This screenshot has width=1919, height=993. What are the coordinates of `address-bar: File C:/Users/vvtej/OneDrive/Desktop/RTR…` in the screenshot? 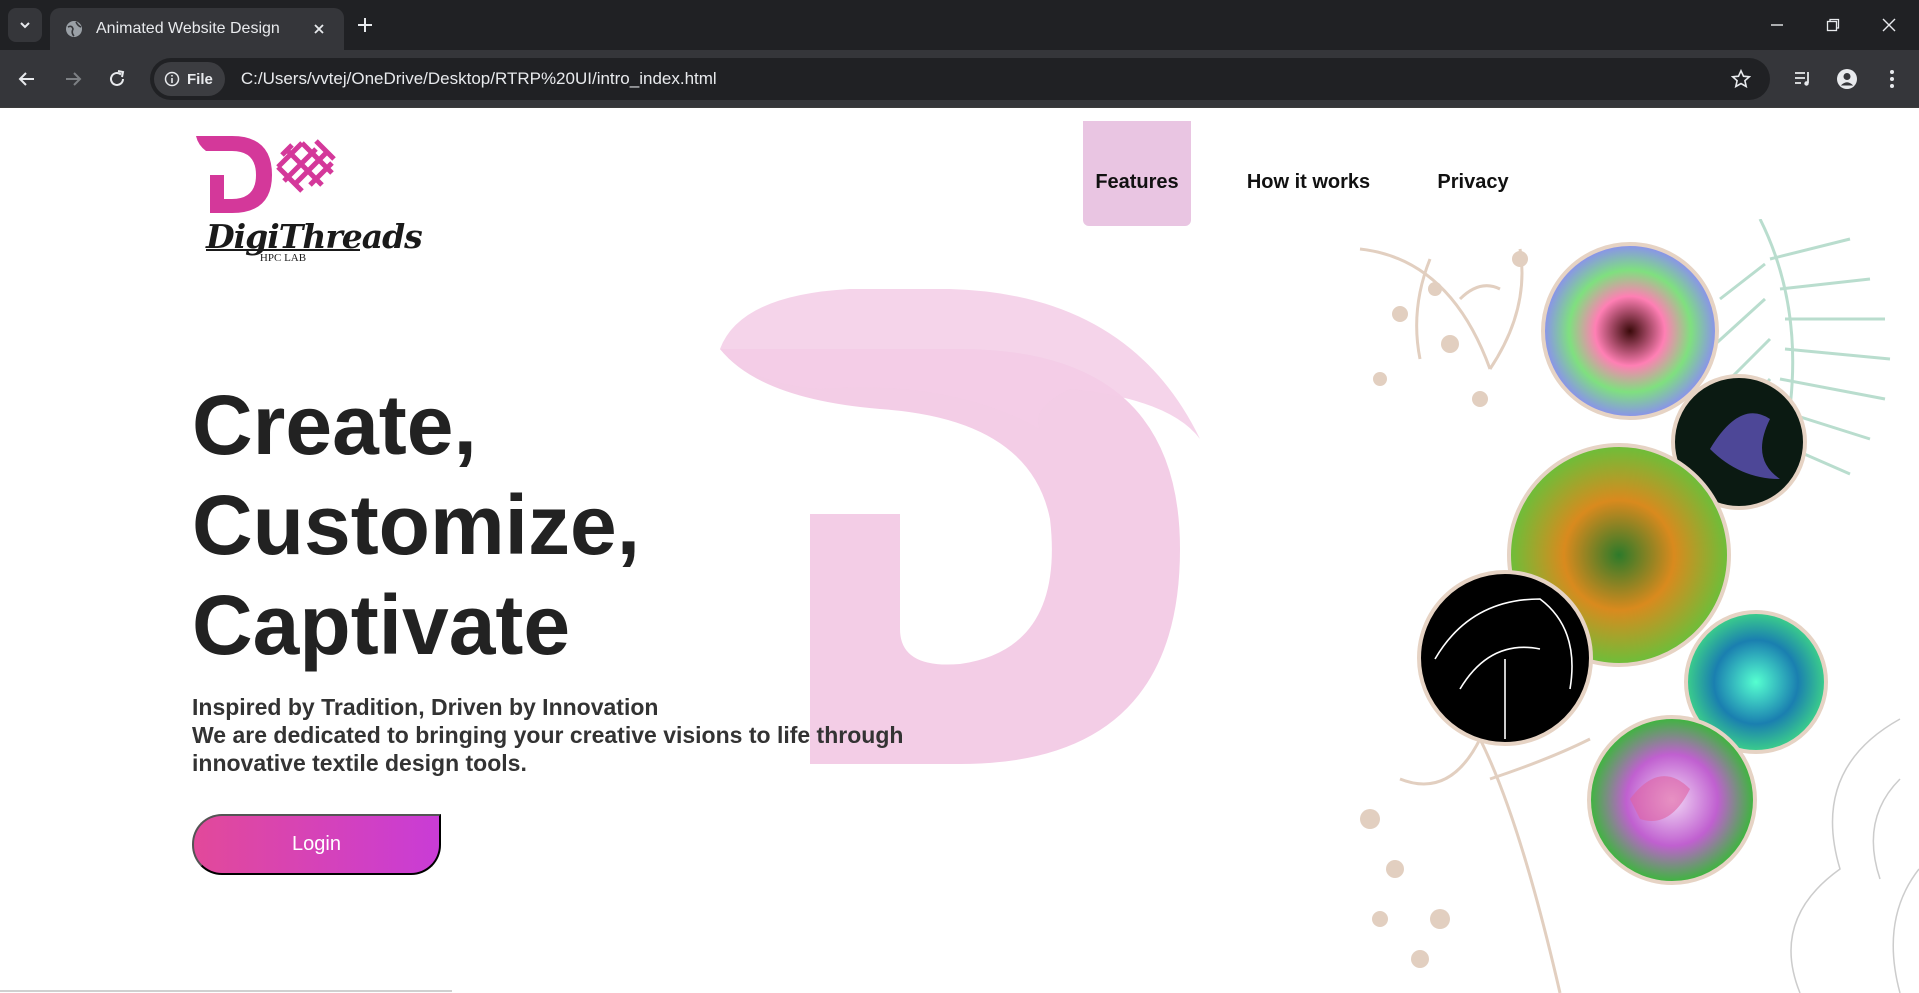 It's located at (960, 79).